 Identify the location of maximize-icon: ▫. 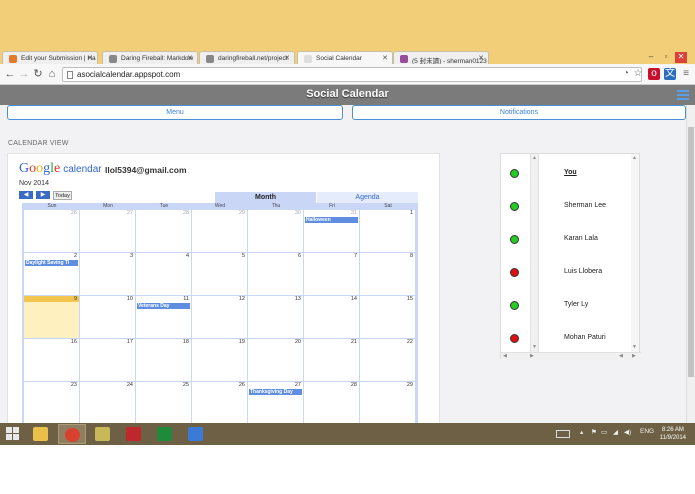
(666, 57).